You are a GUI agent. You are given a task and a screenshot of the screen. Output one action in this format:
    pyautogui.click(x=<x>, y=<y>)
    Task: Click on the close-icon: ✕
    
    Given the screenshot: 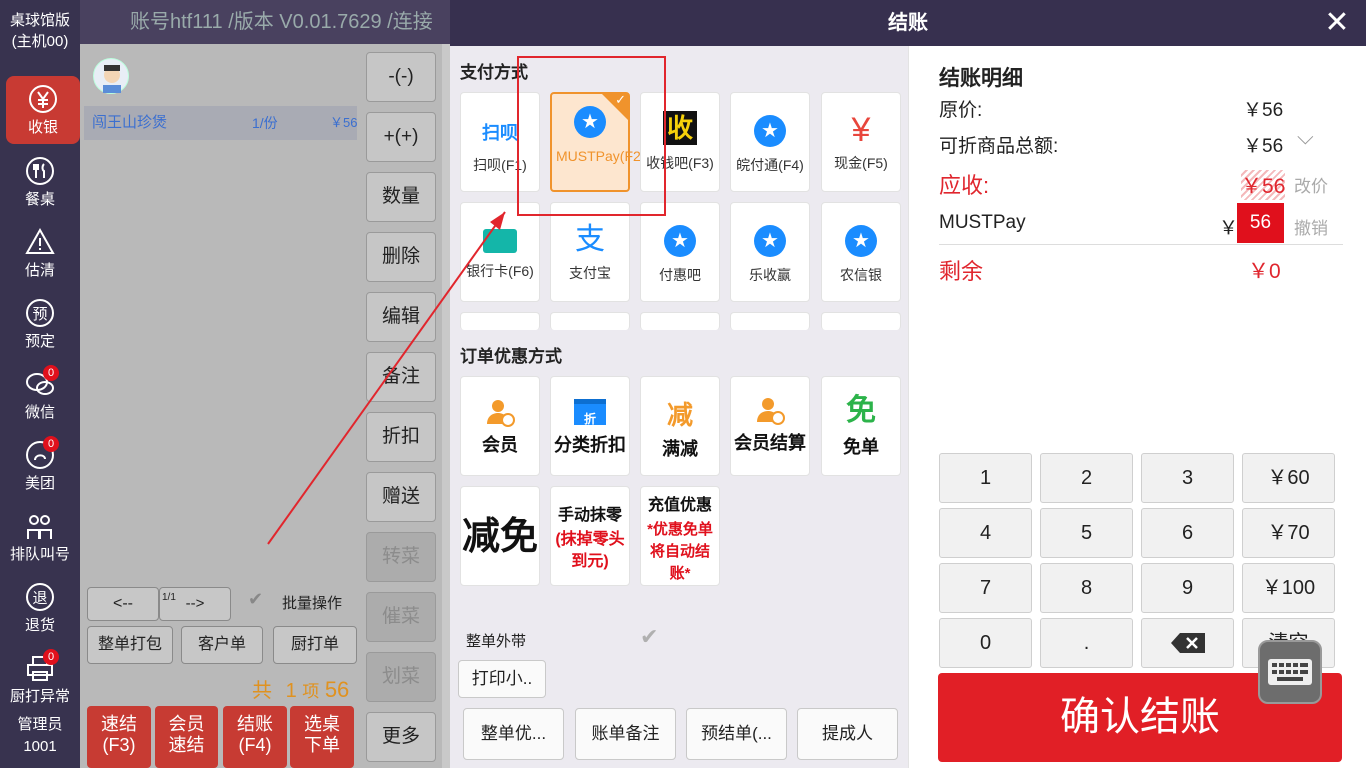 What is the action you would take?
    pyautogui.click(x=1337, y=23)
    